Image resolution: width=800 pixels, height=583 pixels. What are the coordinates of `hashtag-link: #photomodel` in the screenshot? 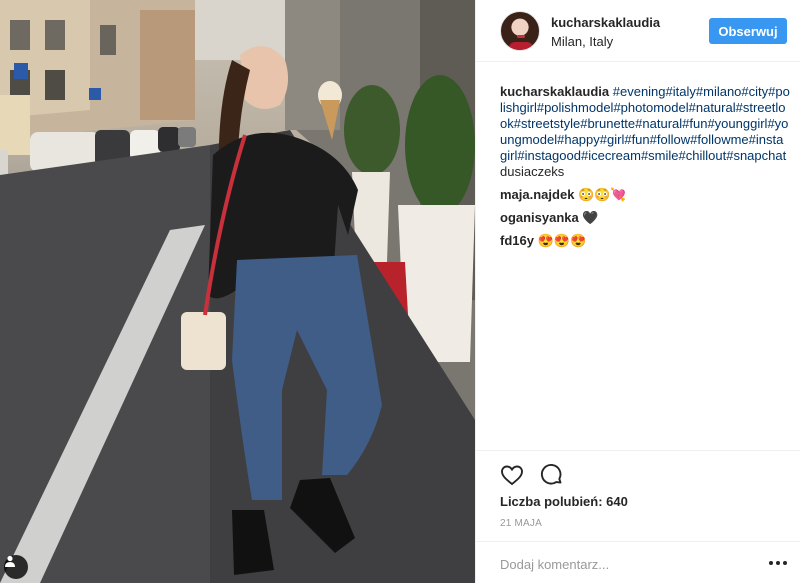 It's located at (650, 107).